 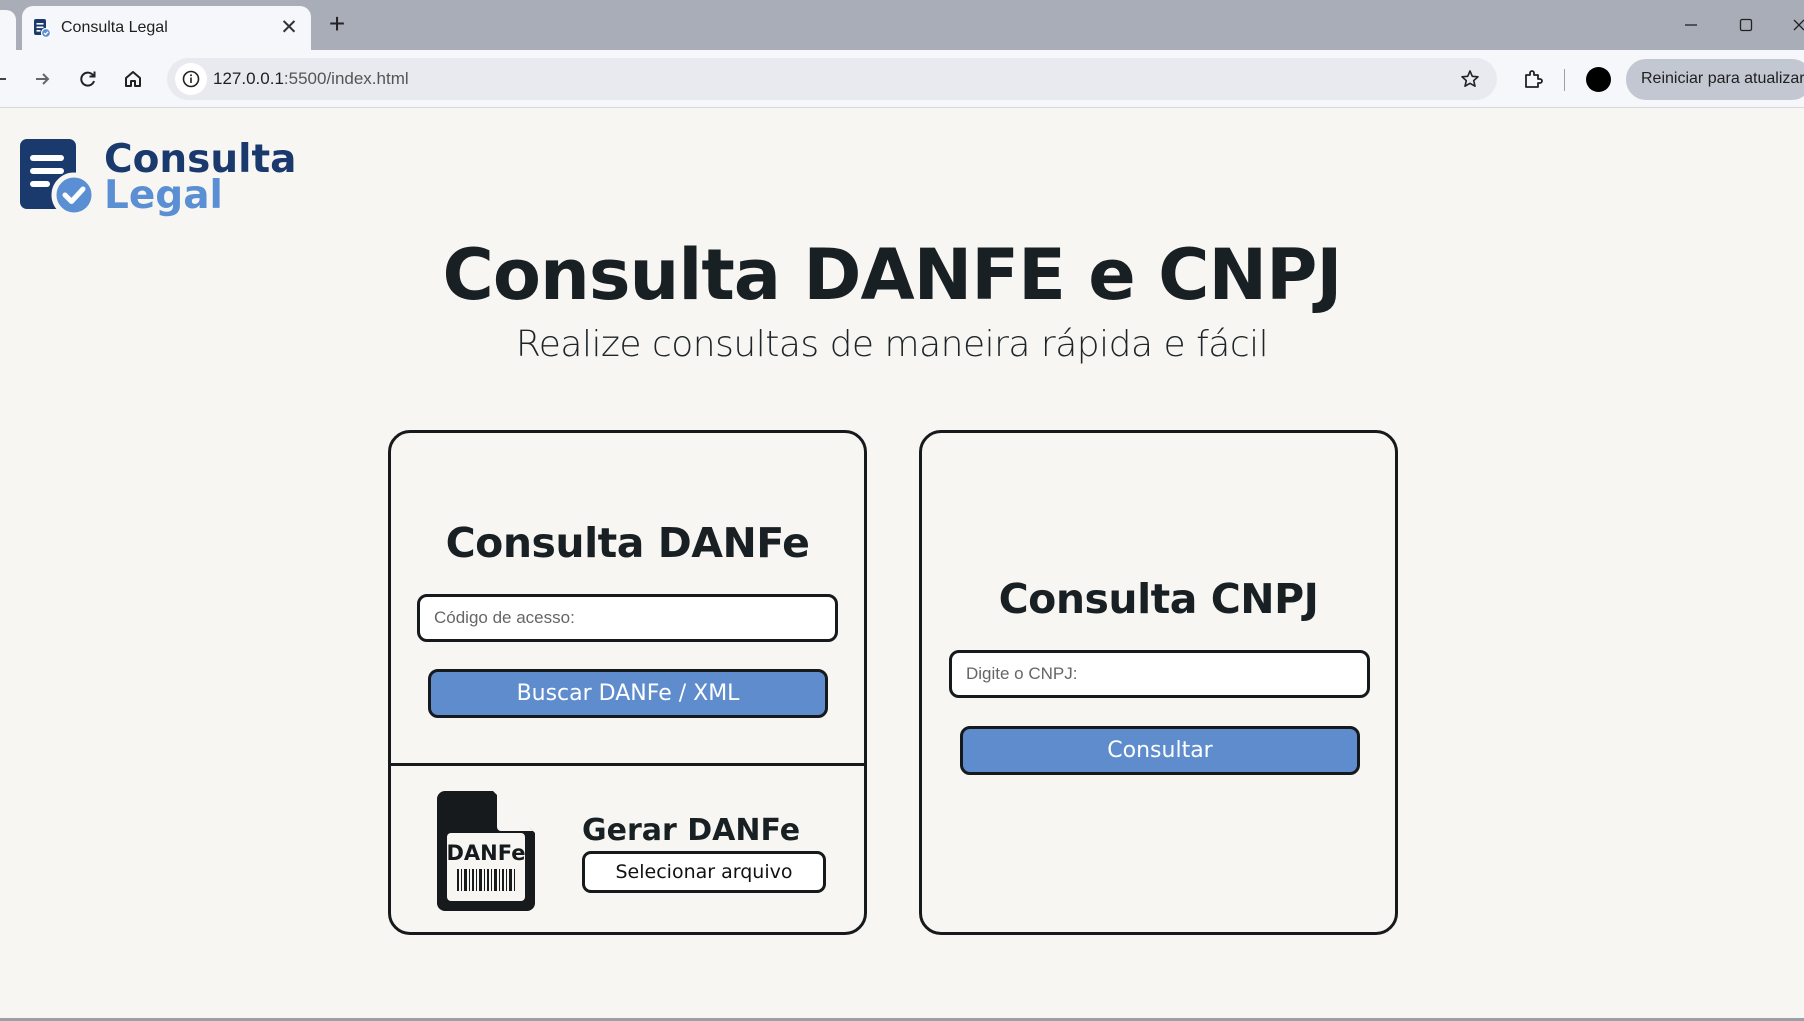 I want to click on access-code-input, so click(x=627, y=618).